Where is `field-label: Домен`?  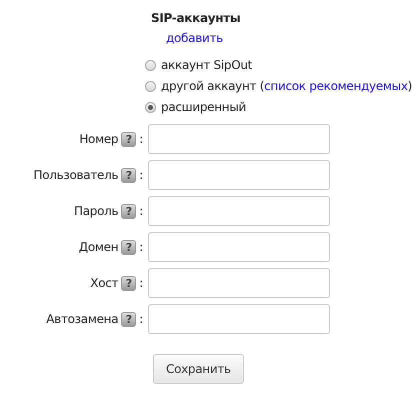 field-label: Домен is located at coordinates (98, 247).